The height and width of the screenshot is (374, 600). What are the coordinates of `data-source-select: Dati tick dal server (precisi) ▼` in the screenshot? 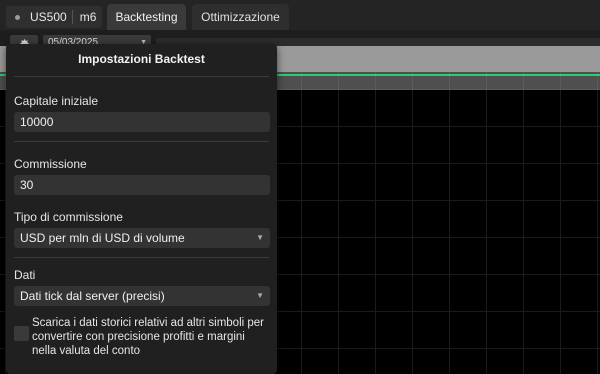 It's located at (142, 296).